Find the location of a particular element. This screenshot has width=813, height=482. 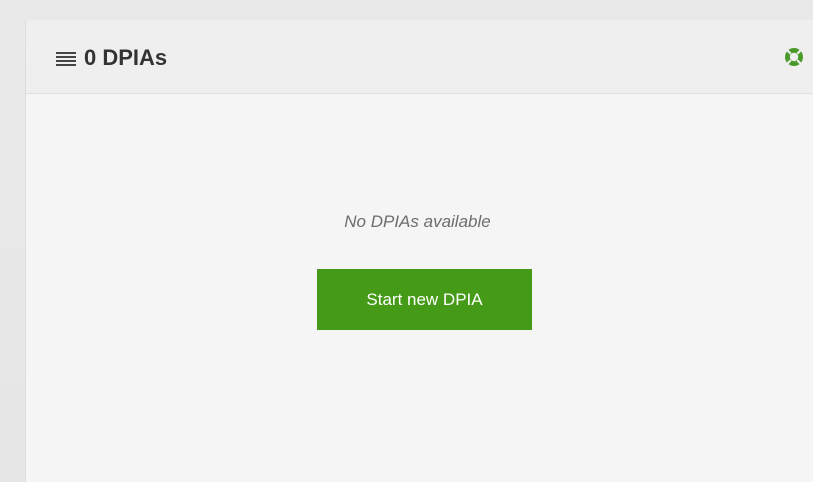

panel-header: 0 DPIAs is located at coordinates (419, 57).